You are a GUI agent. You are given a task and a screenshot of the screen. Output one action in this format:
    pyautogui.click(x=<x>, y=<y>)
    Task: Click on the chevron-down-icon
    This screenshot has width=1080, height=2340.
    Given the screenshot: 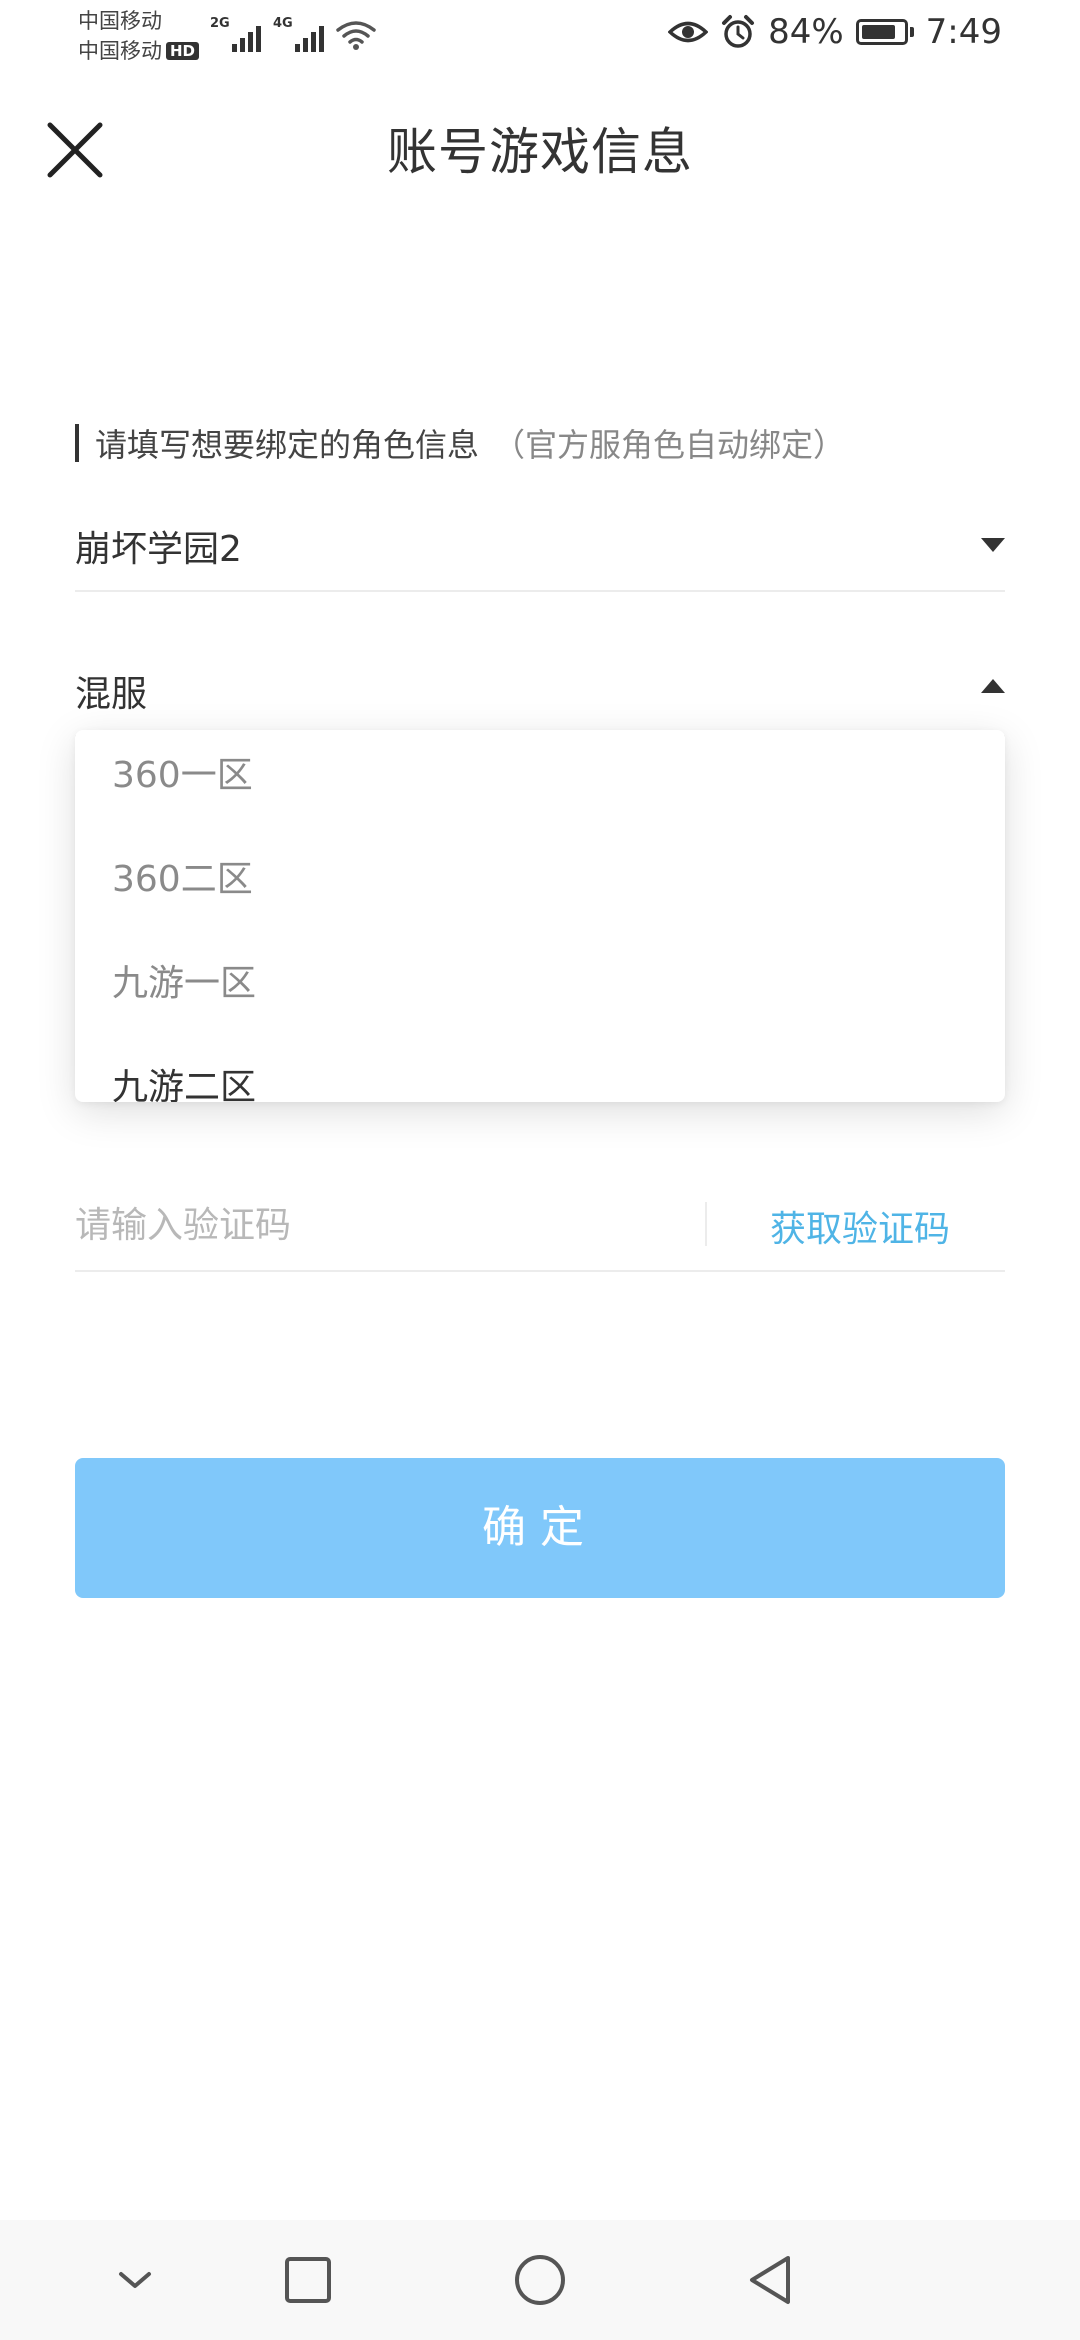 What is the action you would take?
    pyautogui.click(x=135, y=2280)
    